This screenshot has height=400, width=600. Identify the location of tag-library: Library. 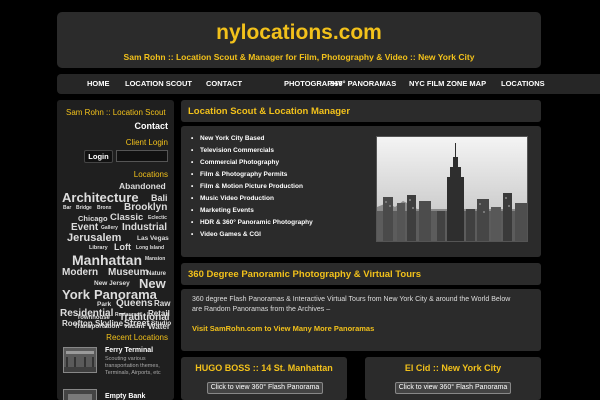
(98, 248).